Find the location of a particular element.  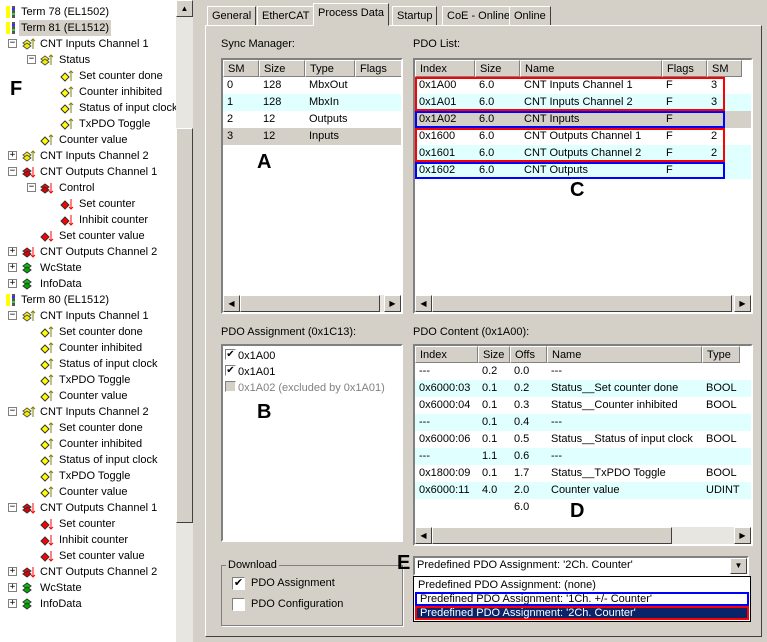

tree-item: − CNT Inputs Channel 2 is located at coordinates (88, 412).